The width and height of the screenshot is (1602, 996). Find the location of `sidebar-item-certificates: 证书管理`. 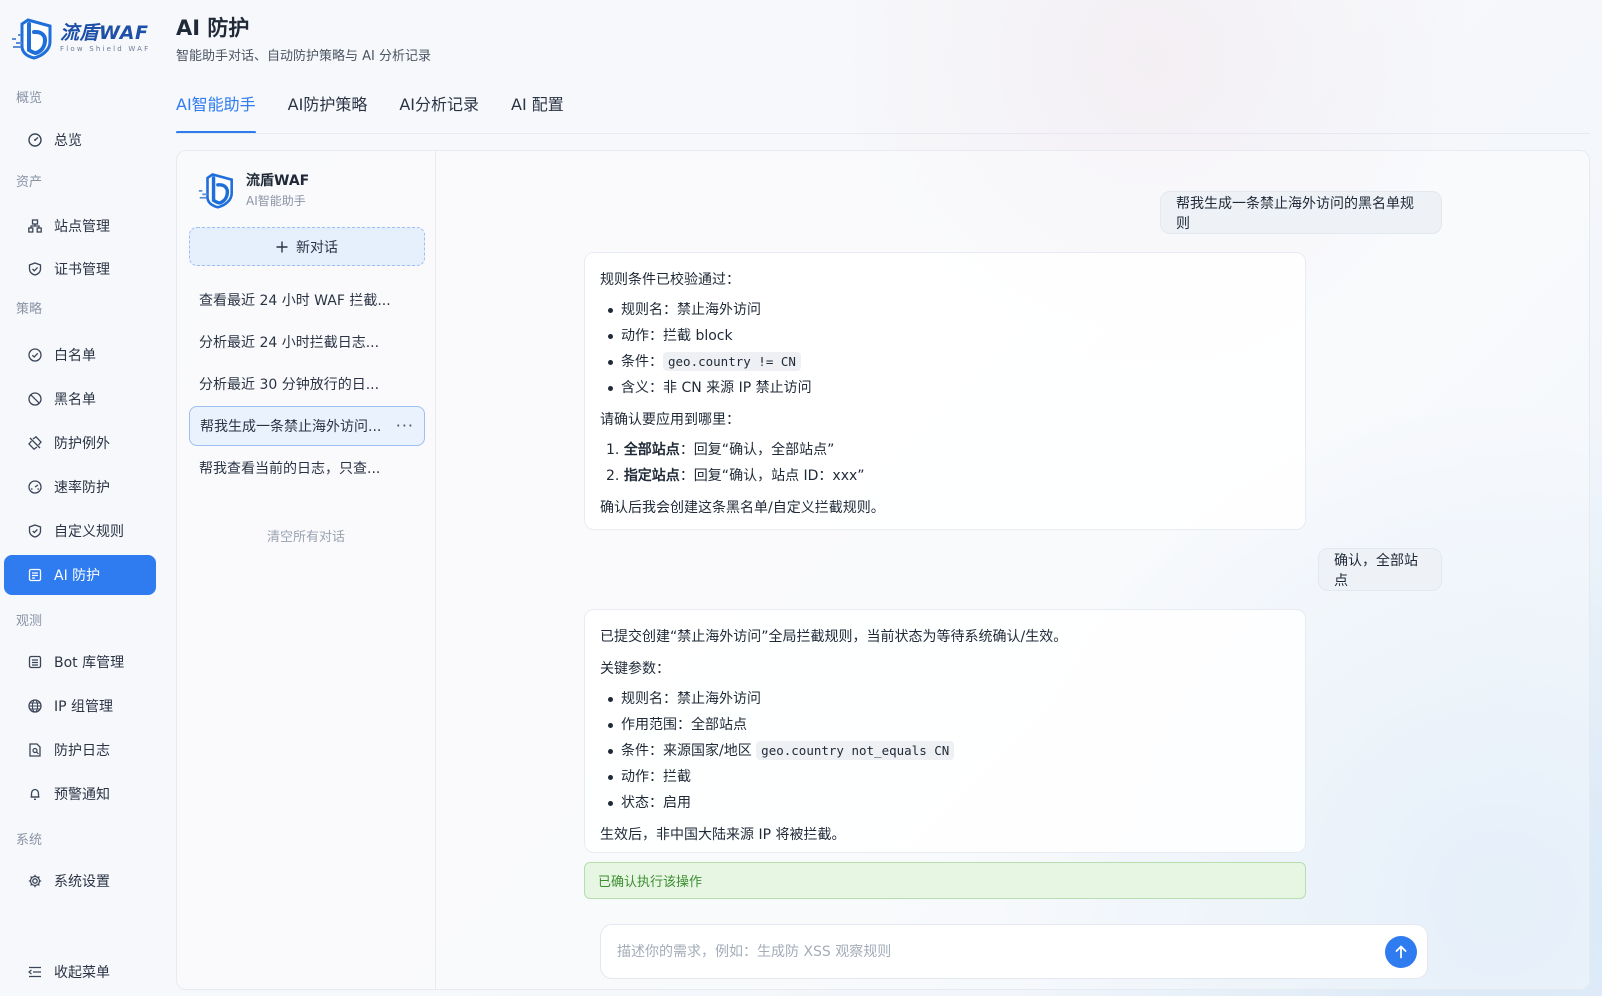

sidebar-item-certificates: 证书管理 is located at coordinates (80, 269).